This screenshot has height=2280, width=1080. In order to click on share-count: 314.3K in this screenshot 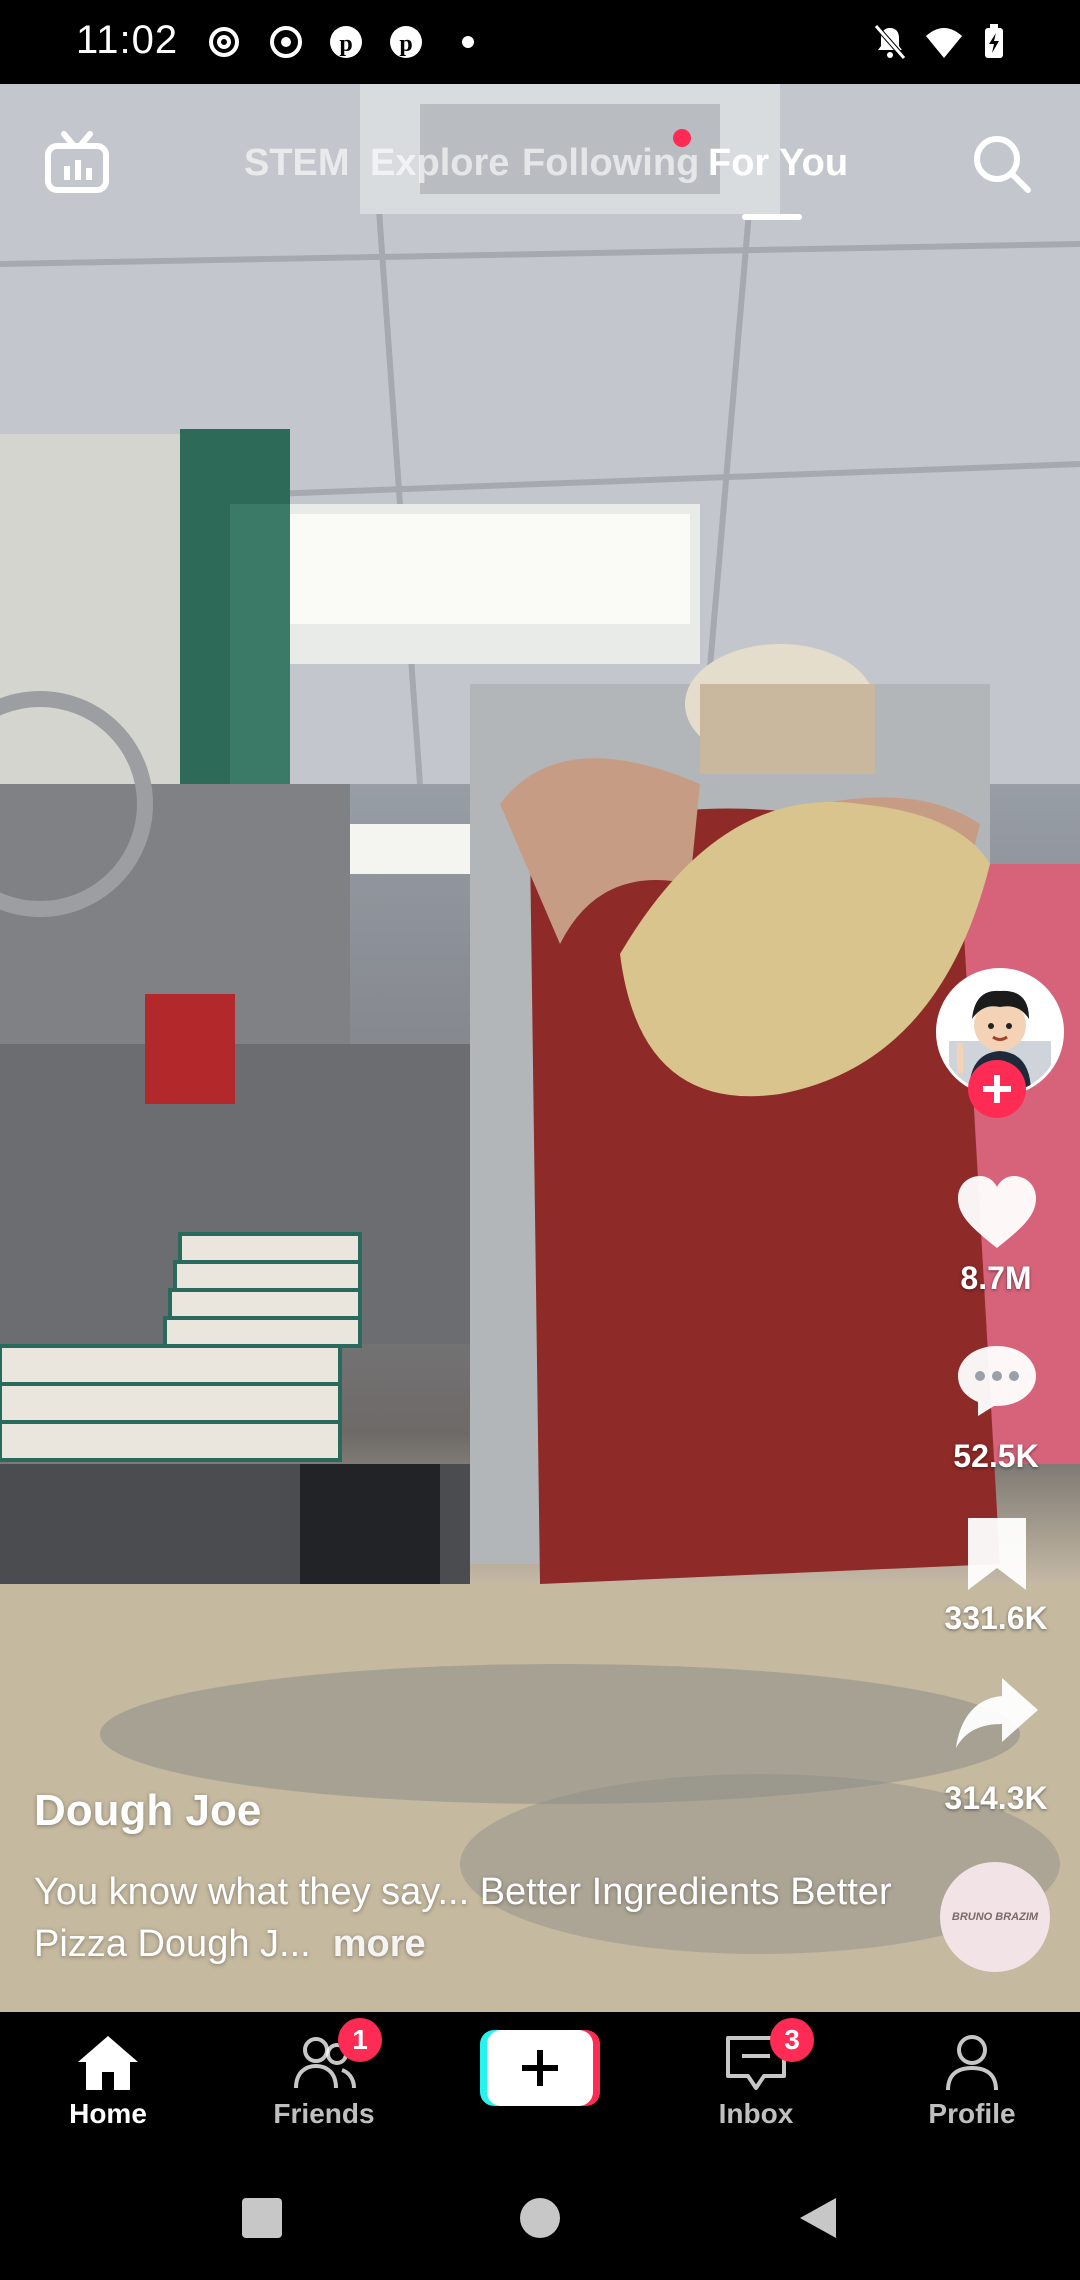, I will do `click(996, 1798)`.